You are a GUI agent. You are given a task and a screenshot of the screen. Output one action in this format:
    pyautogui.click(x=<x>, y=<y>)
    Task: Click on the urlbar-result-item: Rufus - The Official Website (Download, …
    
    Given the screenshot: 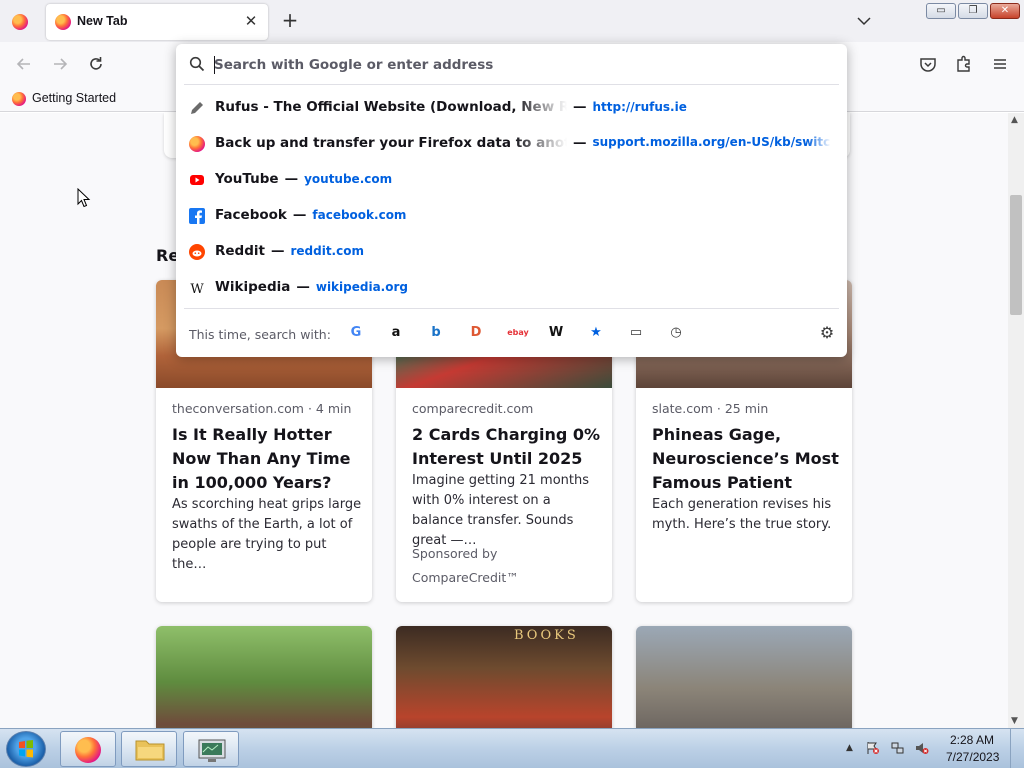 What is the action you would take?
    pyautogui.click(x=511, y=108)
    